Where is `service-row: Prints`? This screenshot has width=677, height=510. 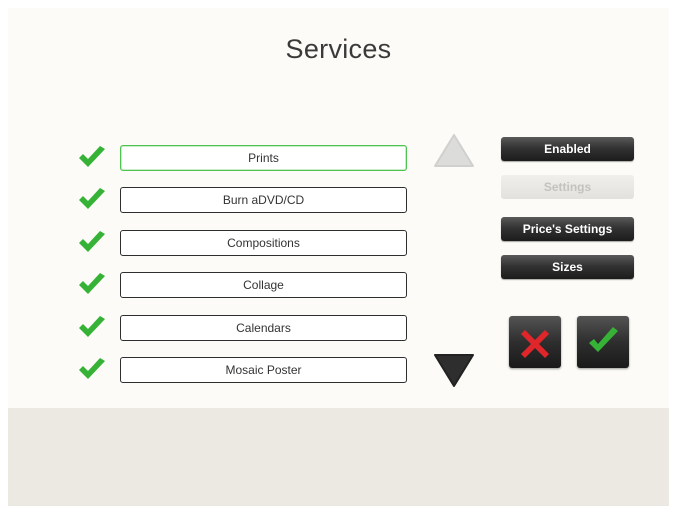
service-row: Prints is located at coordinates (243, 159).